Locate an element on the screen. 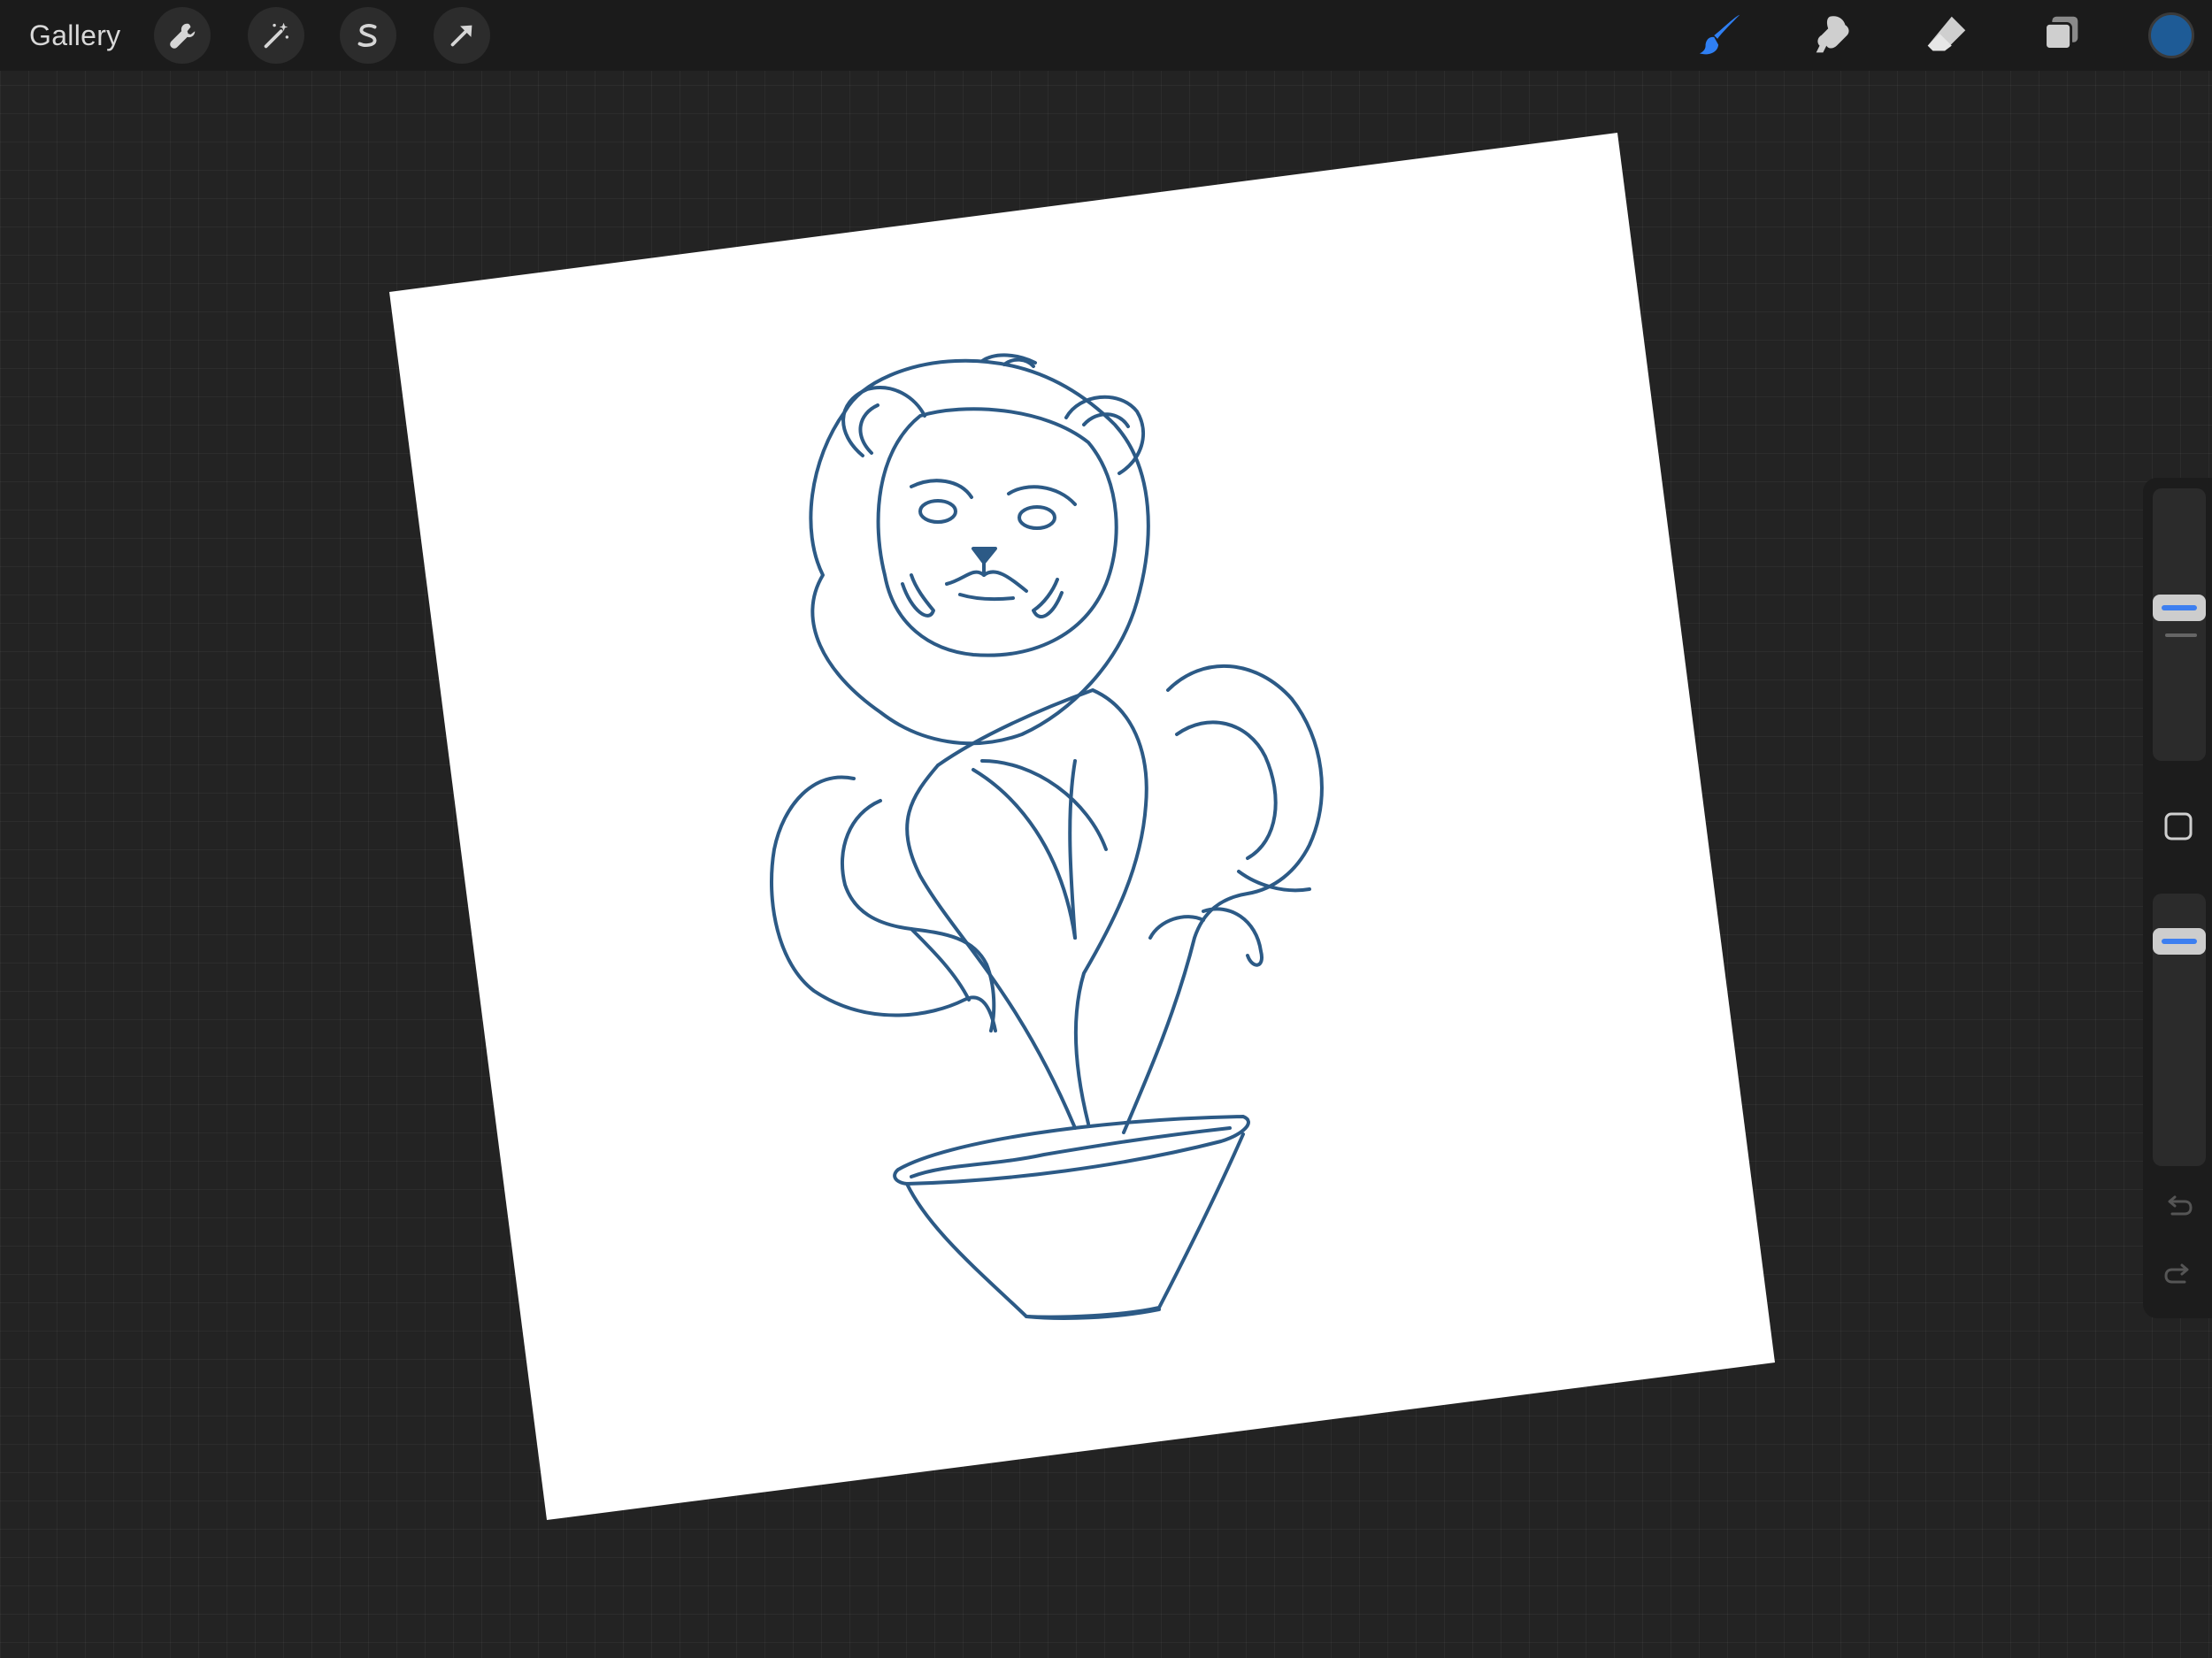 This screenshot has height=1658, width=2212. brush-size-slider is located at coordinates (2180, 625).